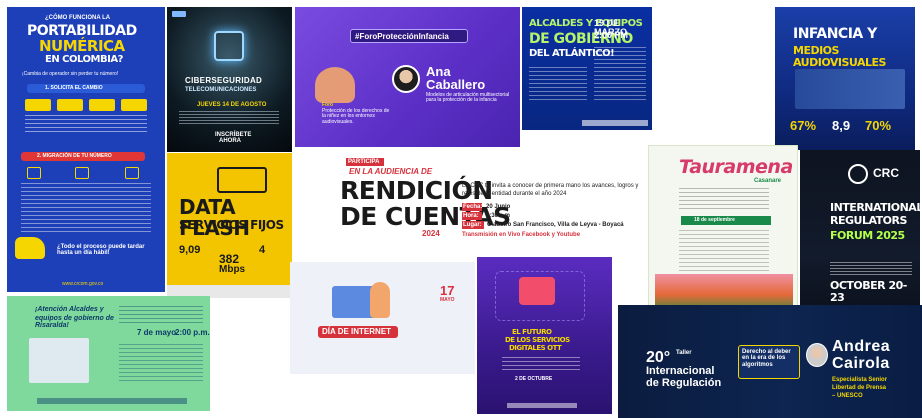 The image size is (922, 418). Describe the element at coordinates (859, 388) in the screenshot. I see `speaker-role-2: Libertad de Prensa` at that location.